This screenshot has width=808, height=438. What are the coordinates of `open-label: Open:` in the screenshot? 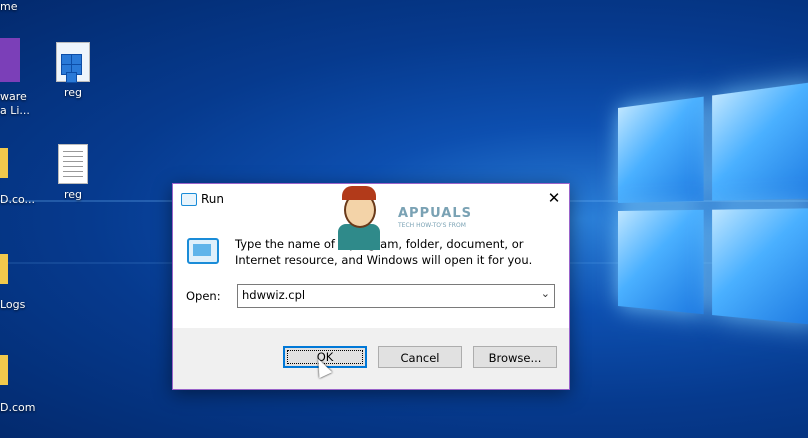 It's located at (203, 296).